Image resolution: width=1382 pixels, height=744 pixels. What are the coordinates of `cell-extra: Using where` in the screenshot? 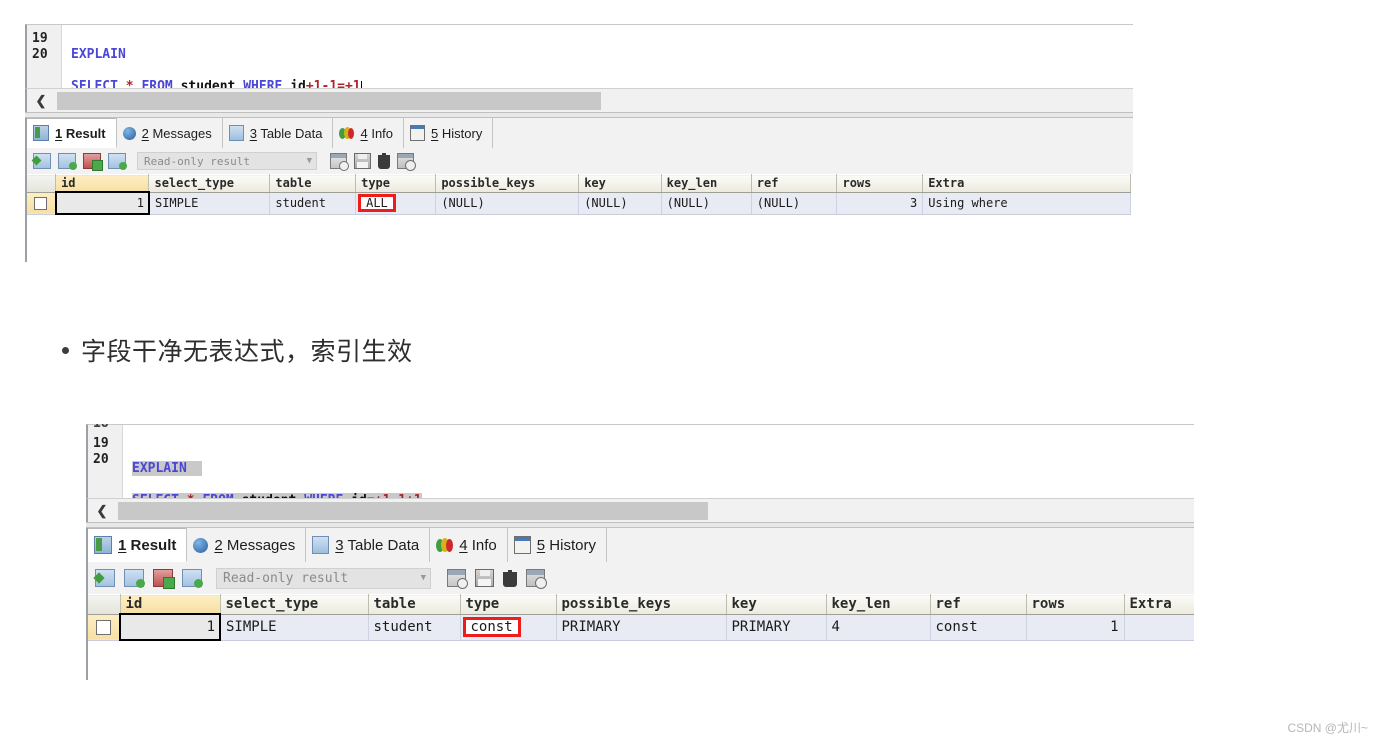 It's located at (1026, 203).